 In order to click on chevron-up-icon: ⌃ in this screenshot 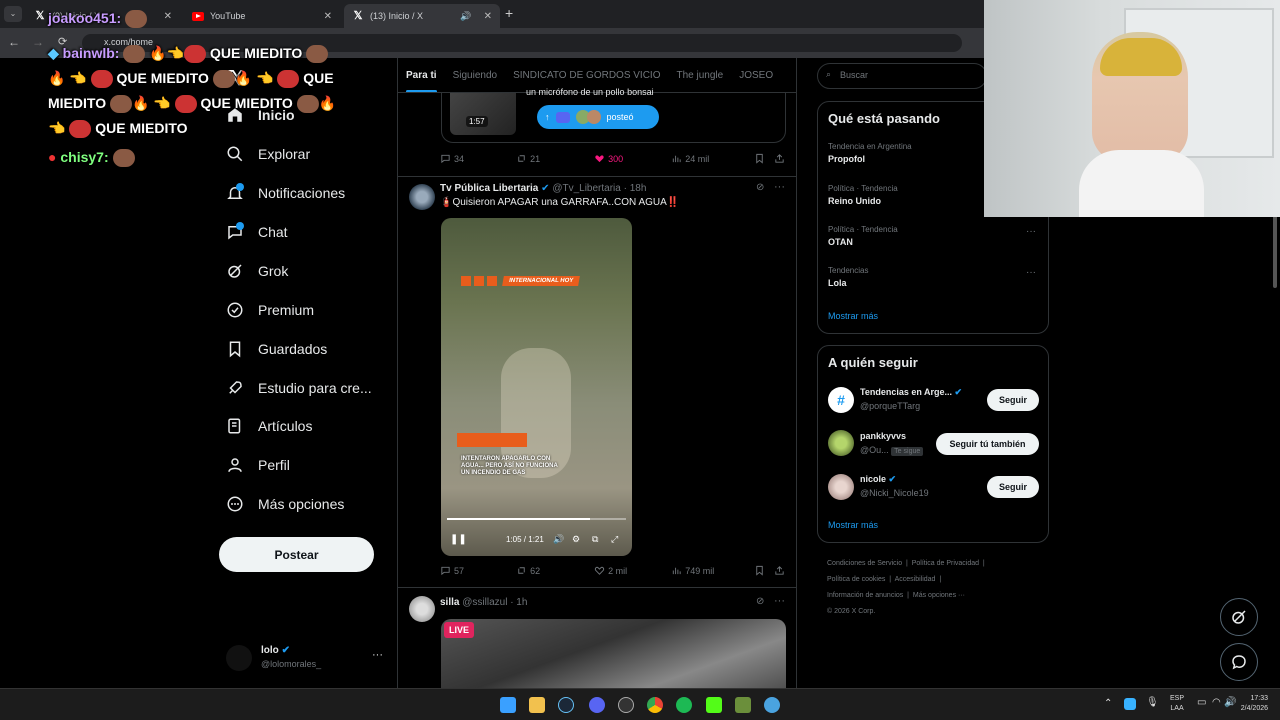, I will do `click(1108, 703)`.